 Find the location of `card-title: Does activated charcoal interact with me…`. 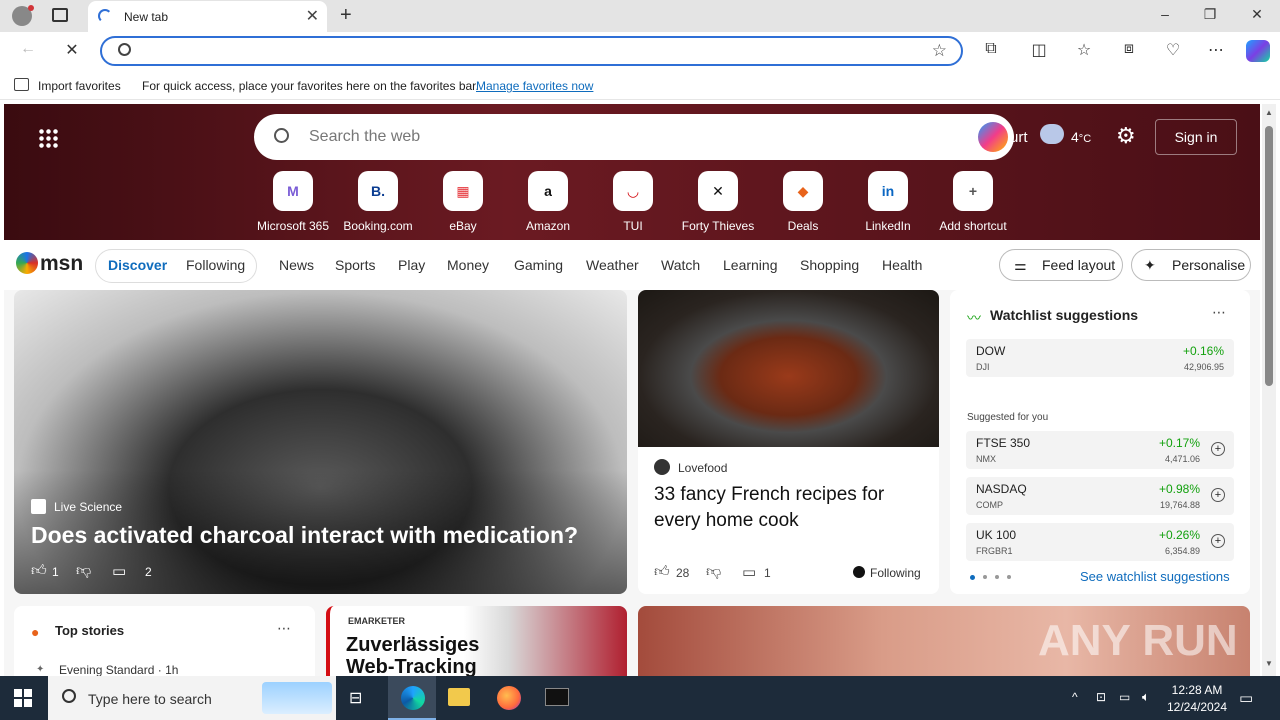

card-title: Does activated charcoal interact with me… is located at coordinates (304, 535).